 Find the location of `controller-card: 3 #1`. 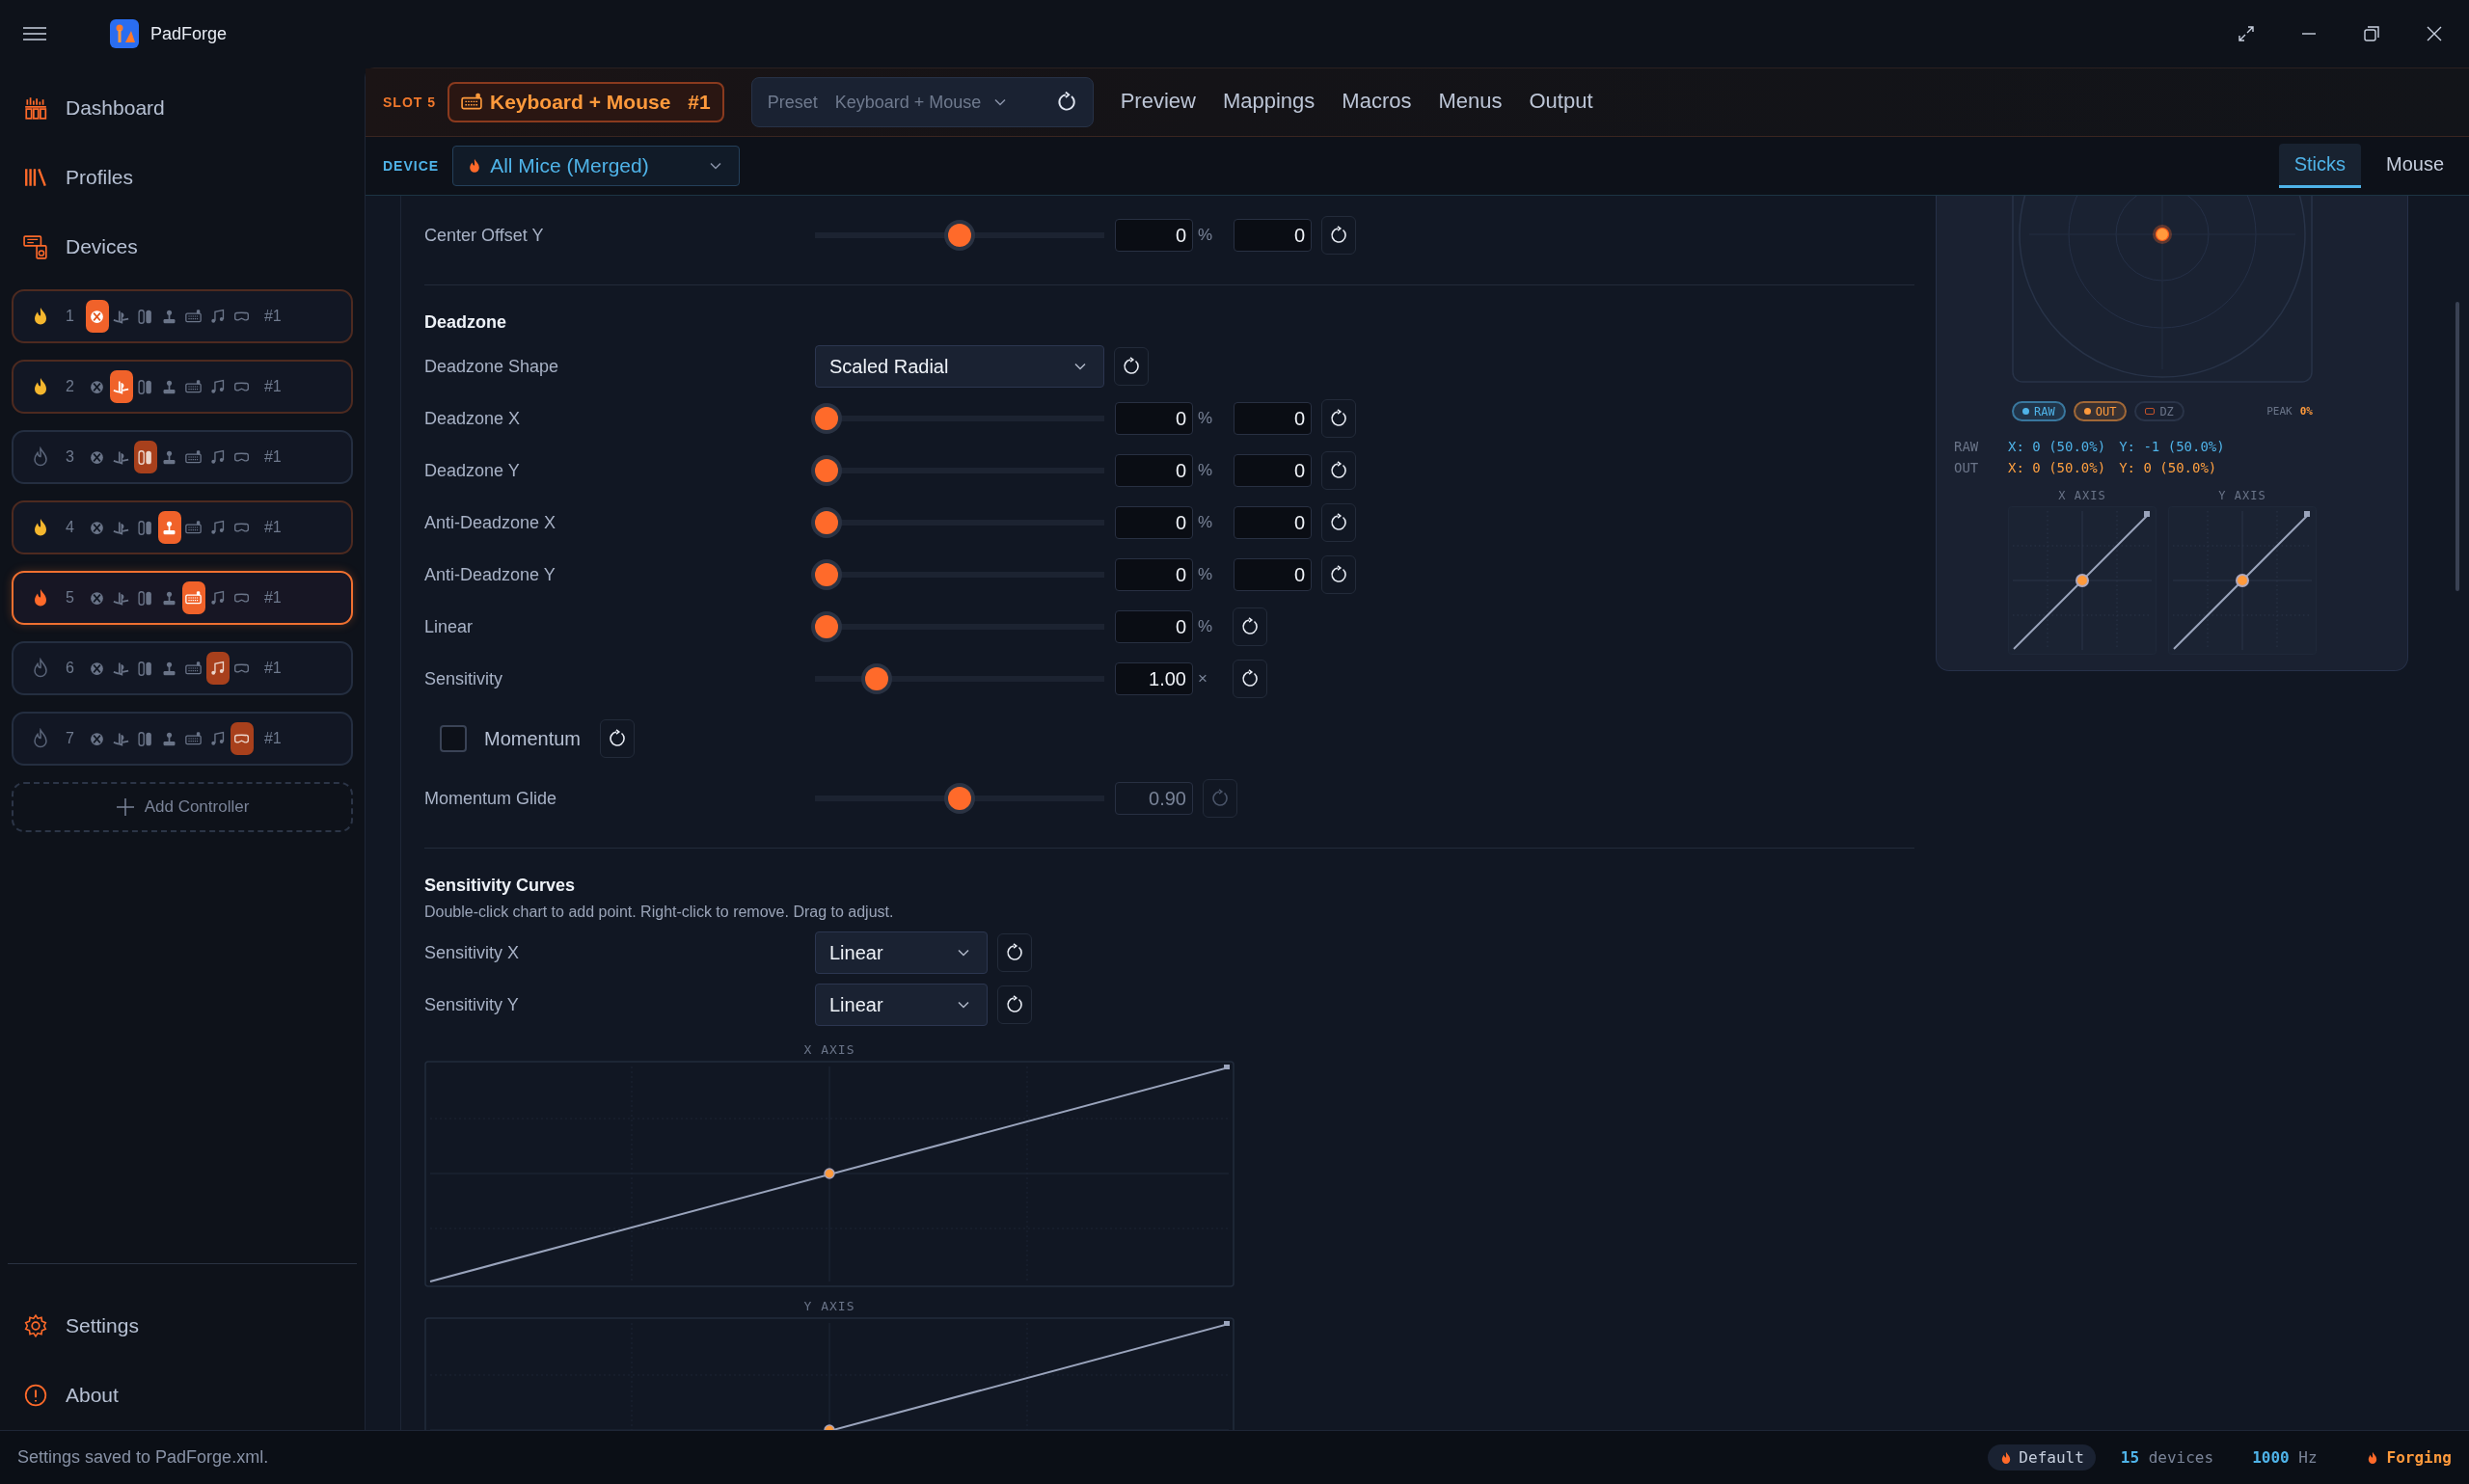

controller-card: 3 #1 is located at coordinates (182, 457).